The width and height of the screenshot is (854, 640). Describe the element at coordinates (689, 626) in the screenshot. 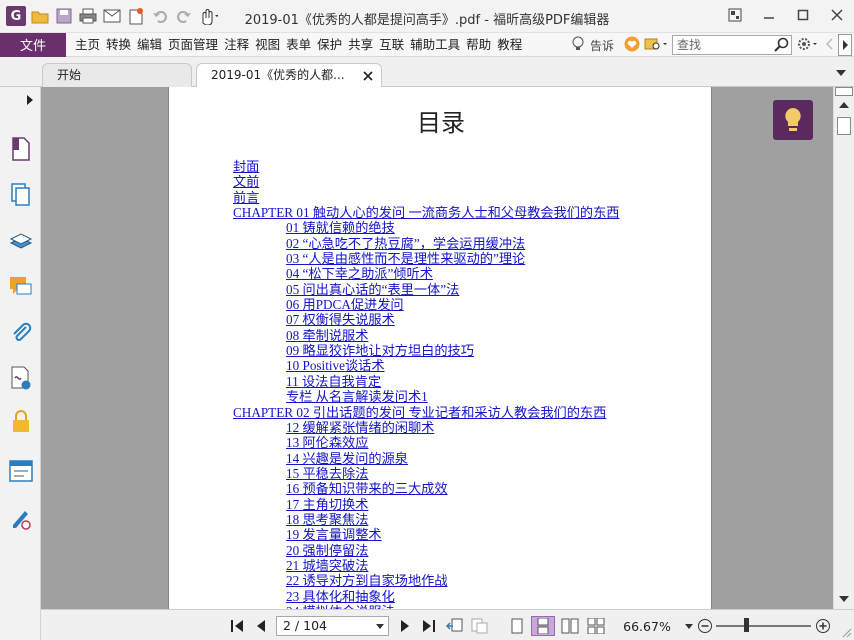

I see `zoom-dropdown-icon` at that location.